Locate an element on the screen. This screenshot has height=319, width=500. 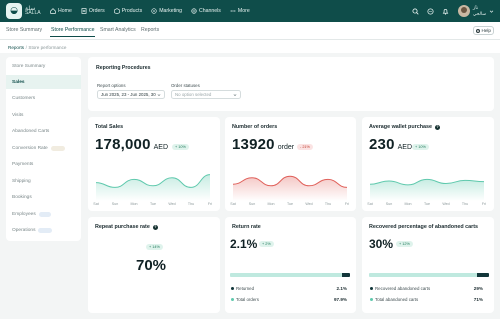
return-rate-bar-fill is located at coordinates (345, 275).